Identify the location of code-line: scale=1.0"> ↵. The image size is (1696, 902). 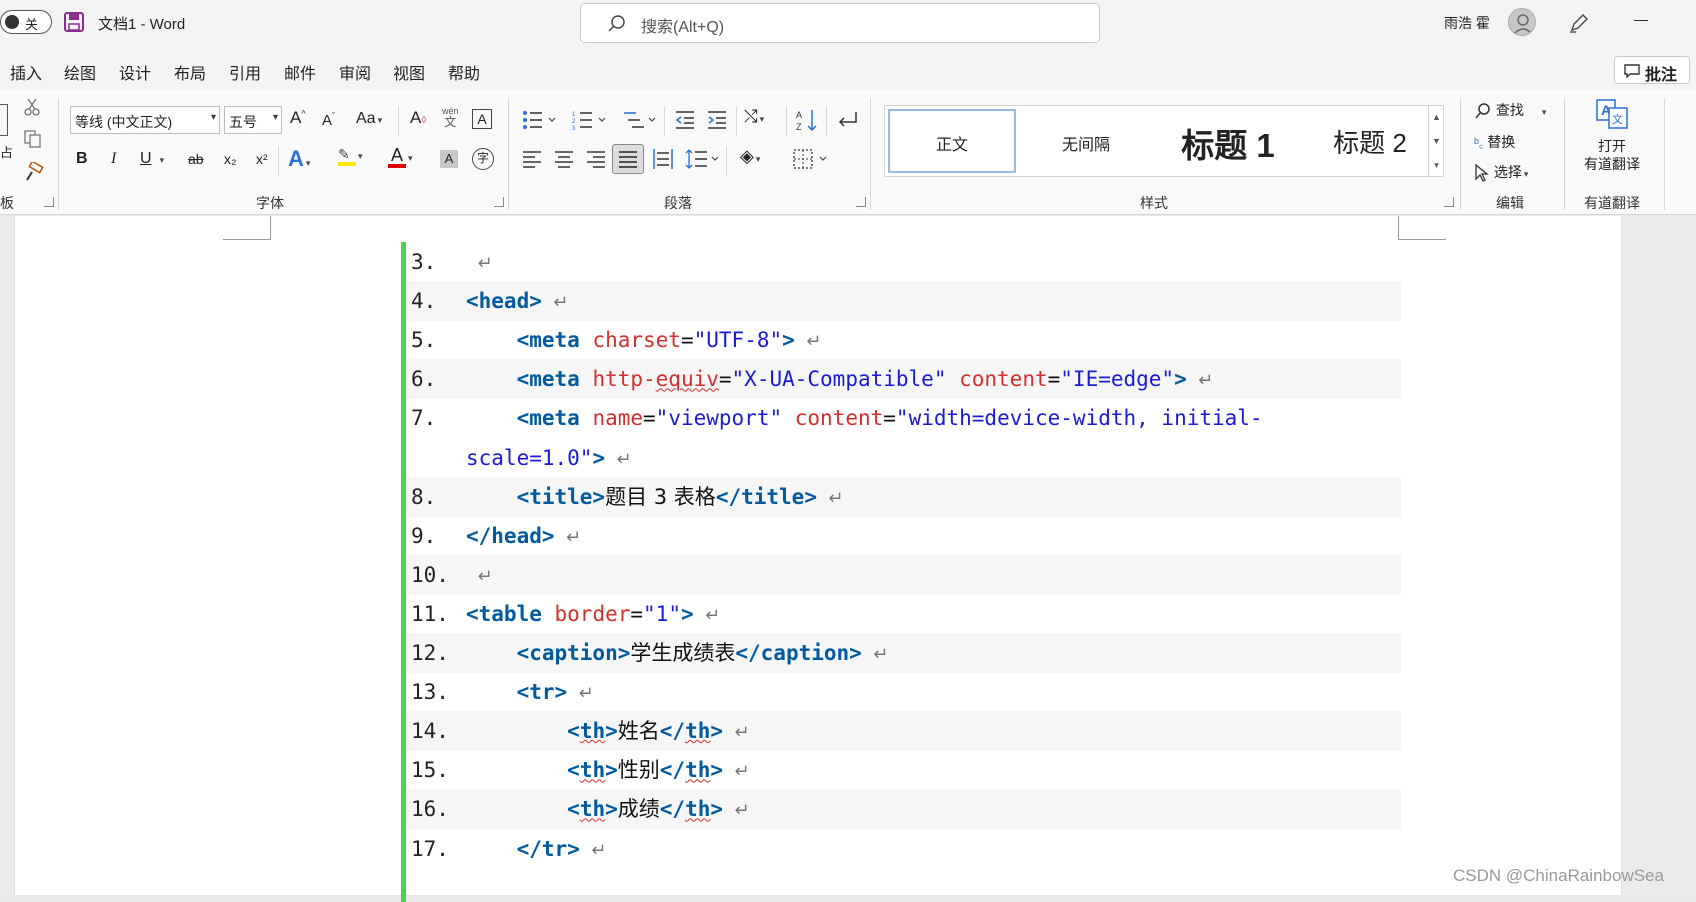
(903, 458).